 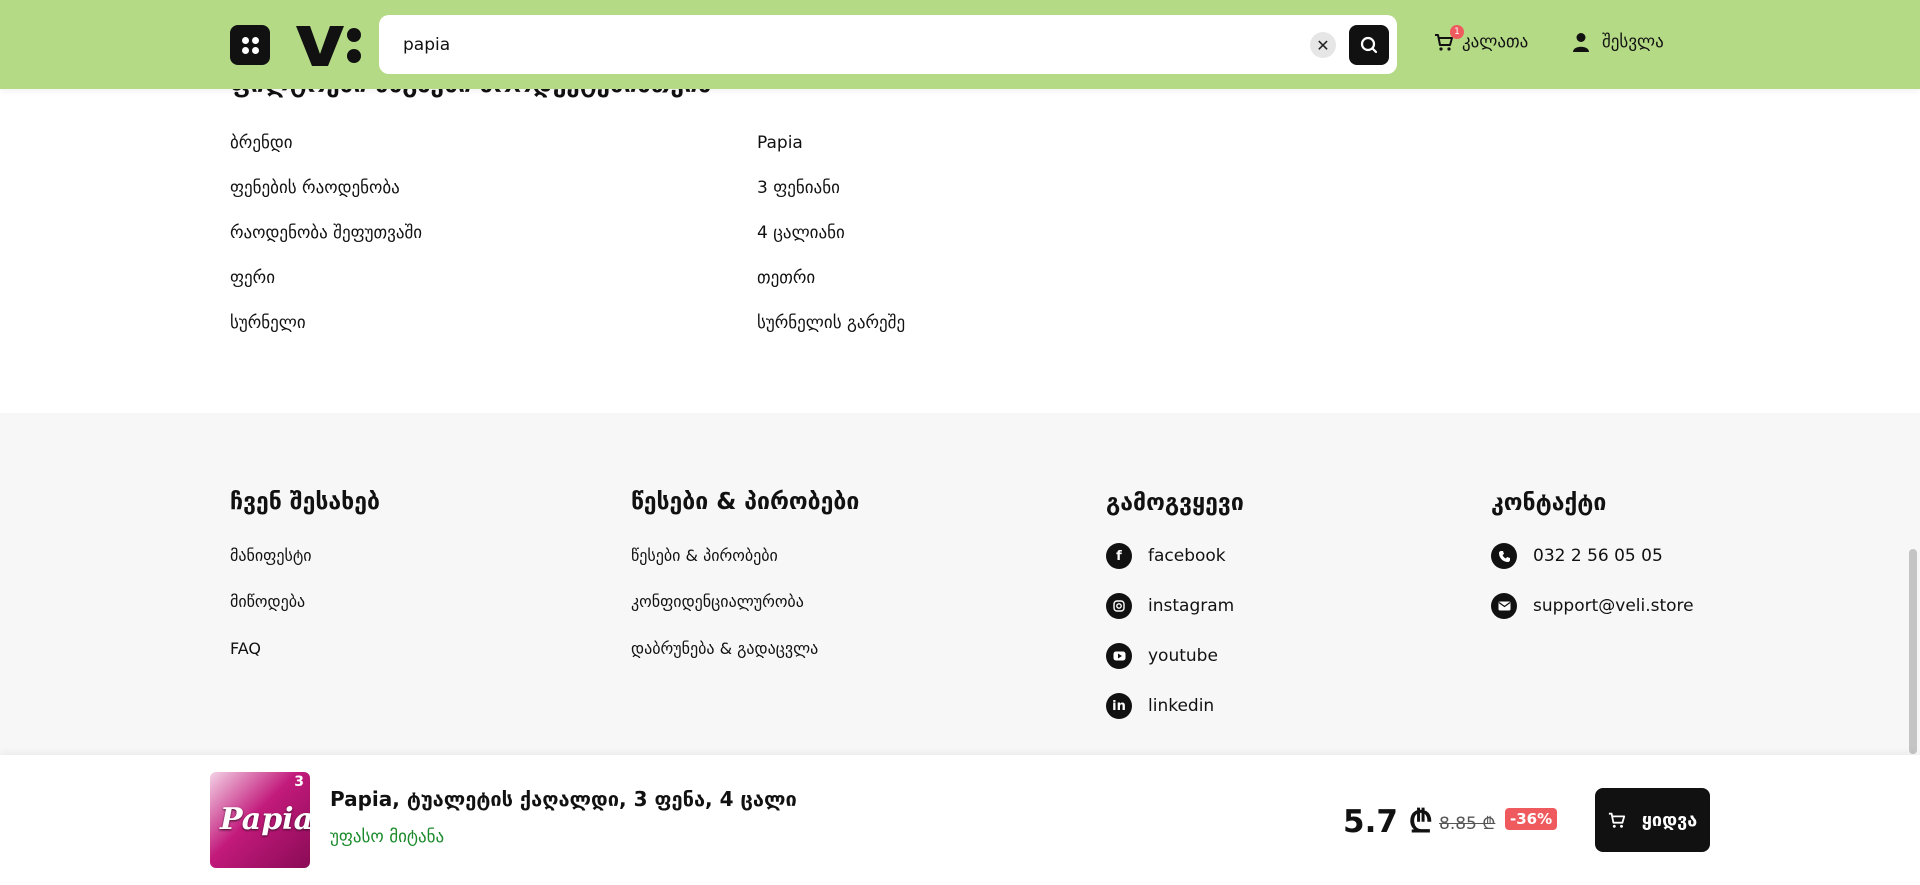 I want to click on social-label: instagram, so click(x=1191, y=606).